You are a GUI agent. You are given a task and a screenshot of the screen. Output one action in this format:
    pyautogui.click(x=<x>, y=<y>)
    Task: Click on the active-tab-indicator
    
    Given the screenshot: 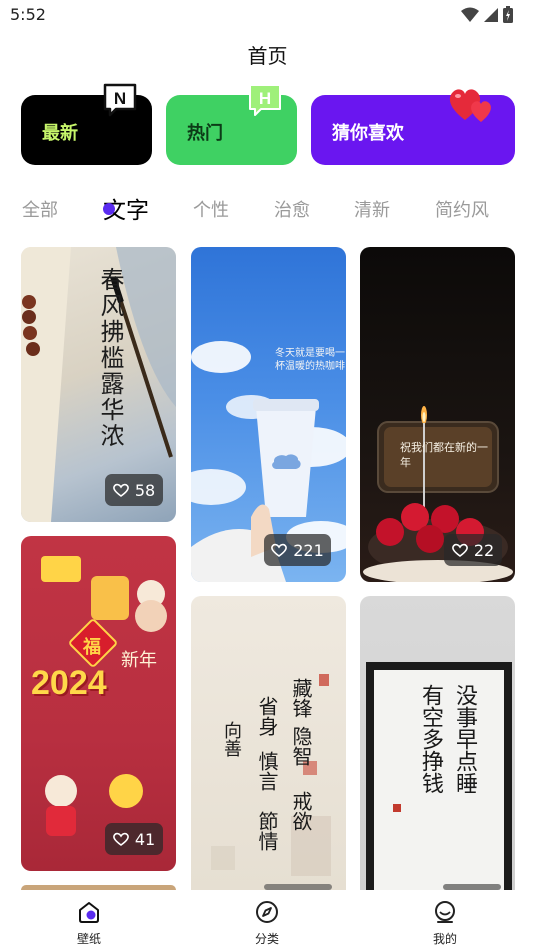 What is the action you would take?
    pyautogui.click(x=109, y=209)
    